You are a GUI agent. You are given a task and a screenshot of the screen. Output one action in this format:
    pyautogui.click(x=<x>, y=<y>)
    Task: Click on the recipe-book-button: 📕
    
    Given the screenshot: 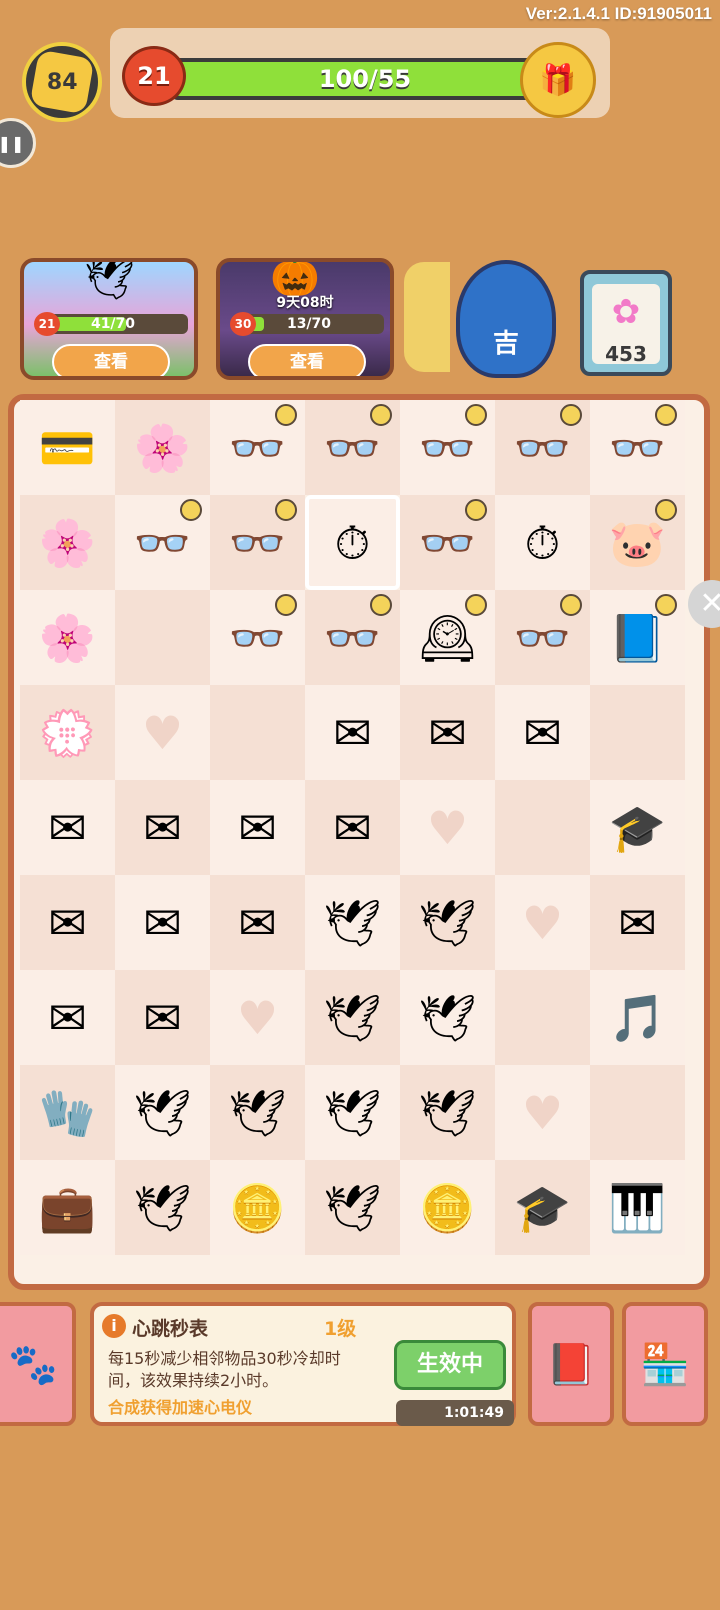 What is the action you would take?
    pyautogui.click(x=571, y=1364)
    